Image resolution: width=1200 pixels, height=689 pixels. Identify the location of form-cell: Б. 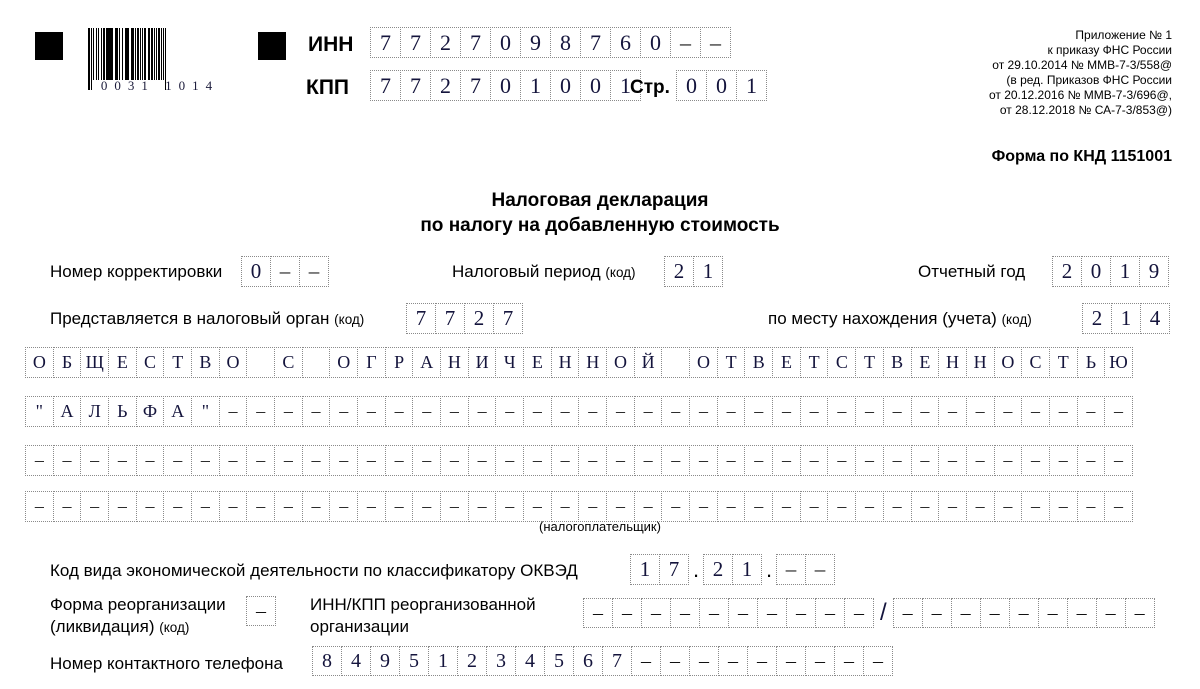
(67, 362).